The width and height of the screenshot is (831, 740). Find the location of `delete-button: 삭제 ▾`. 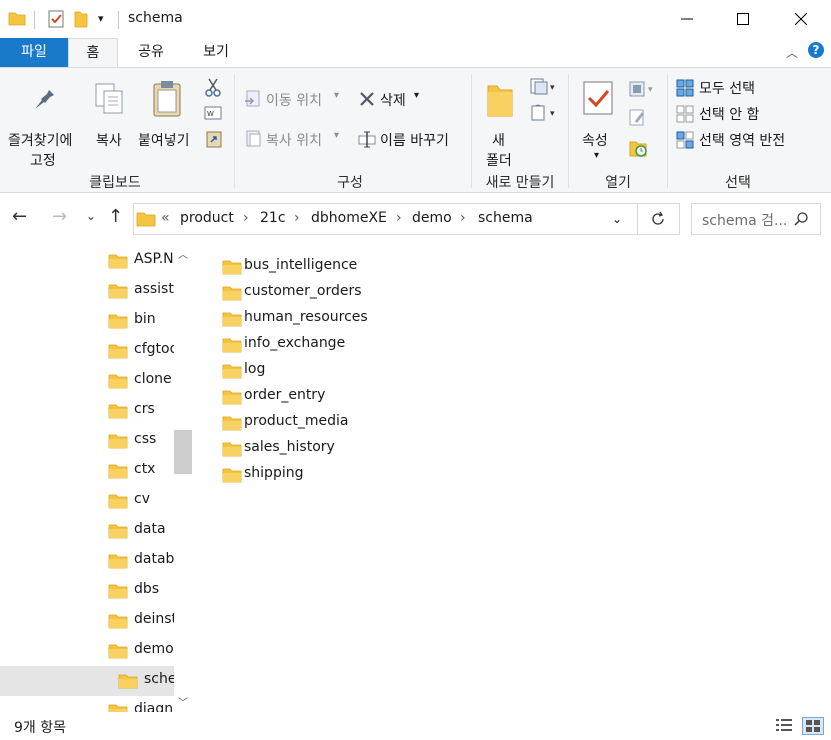

delete-button: 삭제 ▾ is located at coordinates (392, 100).